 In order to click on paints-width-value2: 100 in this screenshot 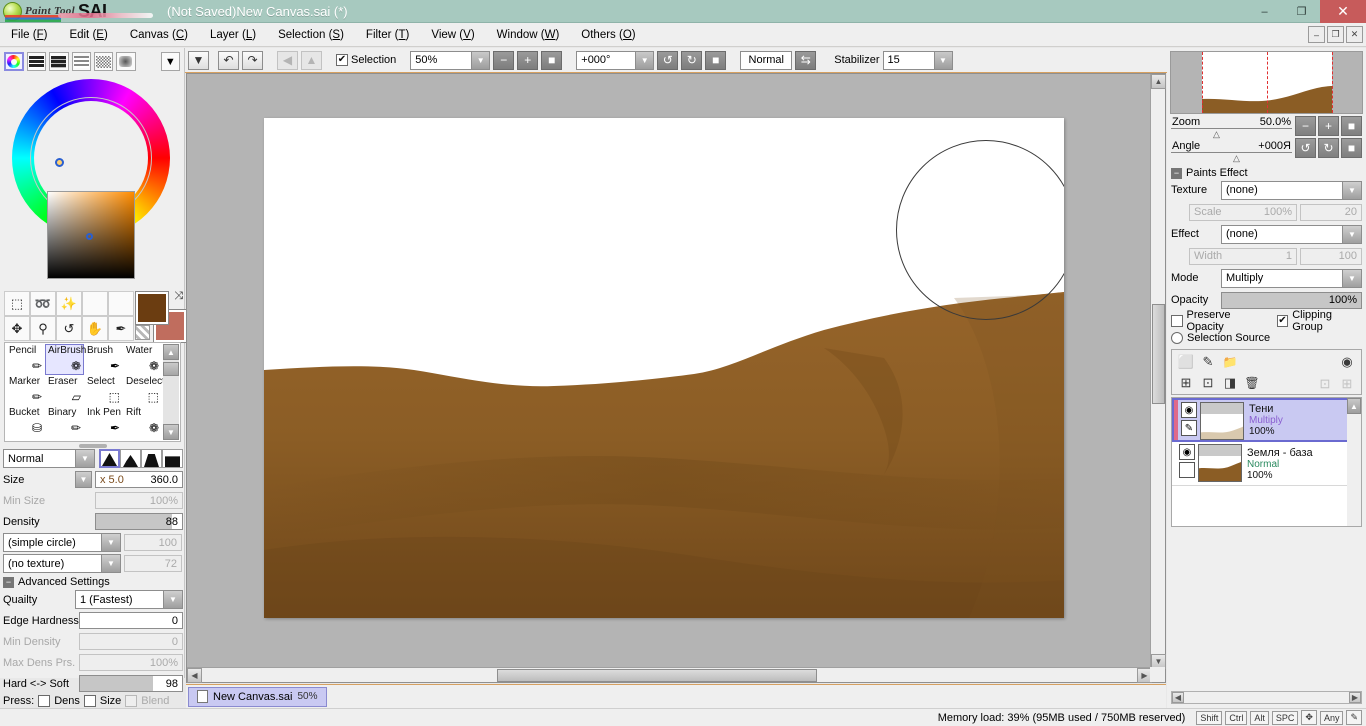, I will do `click(1331, 256)`.